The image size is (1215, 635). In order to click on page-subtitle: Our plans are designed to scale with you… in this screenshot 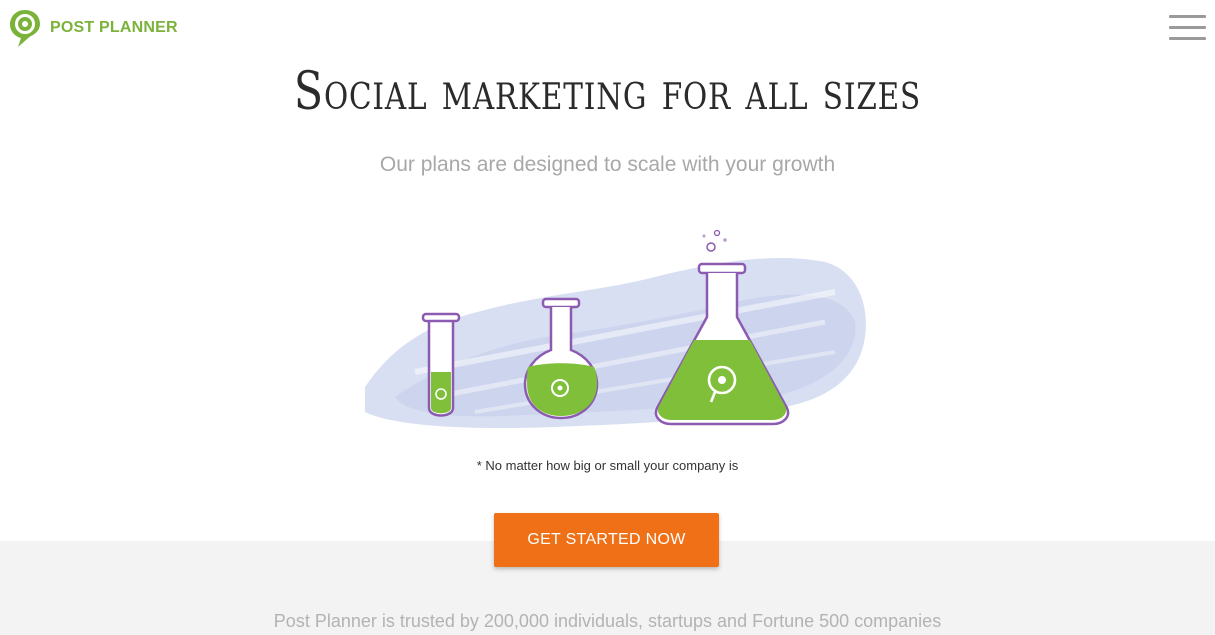, I will do `click(607, 164)`.